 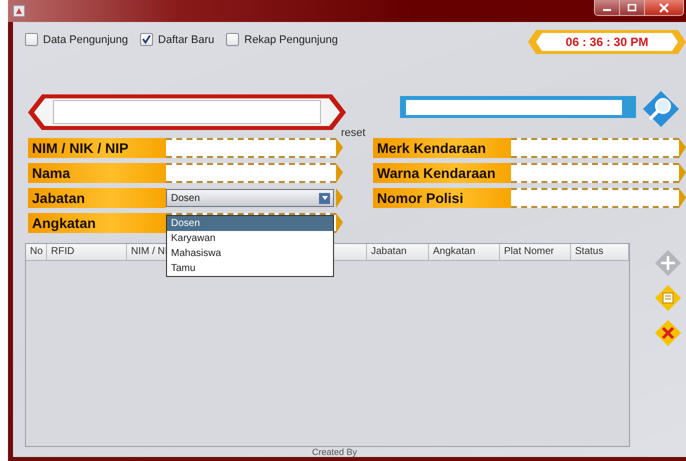 I want to click on column-header: Status, so click(x=600, y=252).